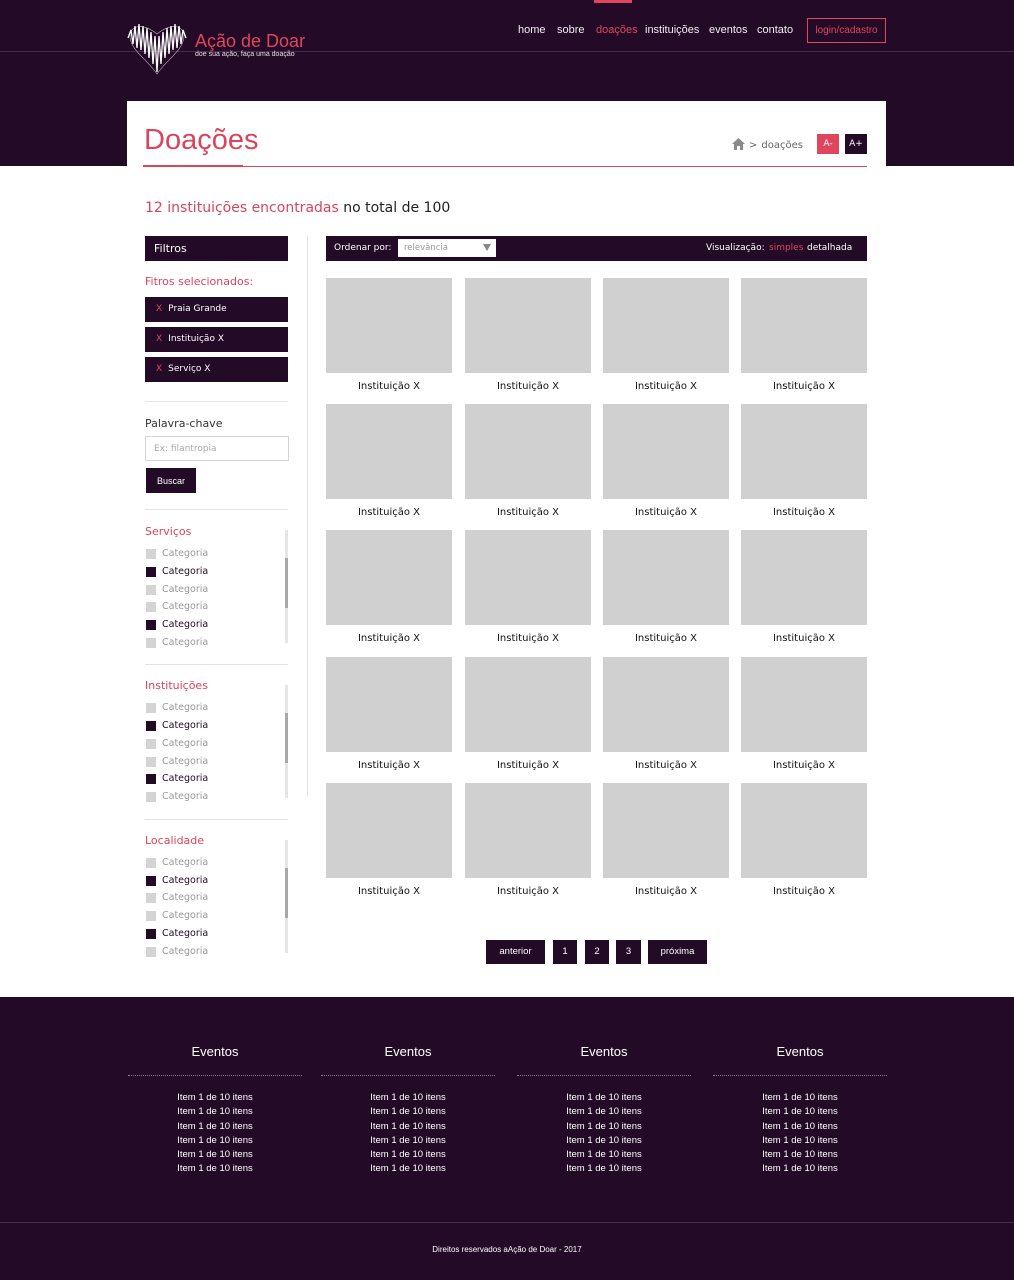 This screenshot has height=1280, width=1014. Describe the element at coordinates (447, 248) in the screenshot. I see `order-select: relevância` at that location.